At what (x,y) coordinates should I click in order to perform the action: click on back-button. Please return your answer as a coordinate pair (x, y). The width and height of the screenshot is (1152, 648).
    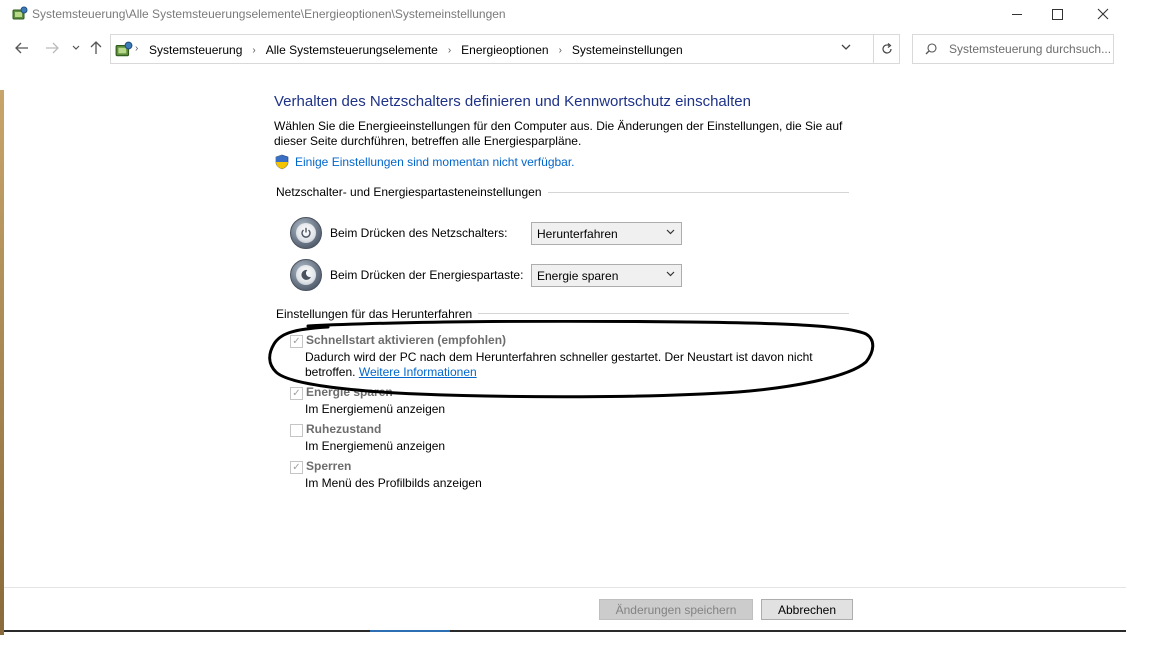
    Looking at the image, I should click on (22, 48).